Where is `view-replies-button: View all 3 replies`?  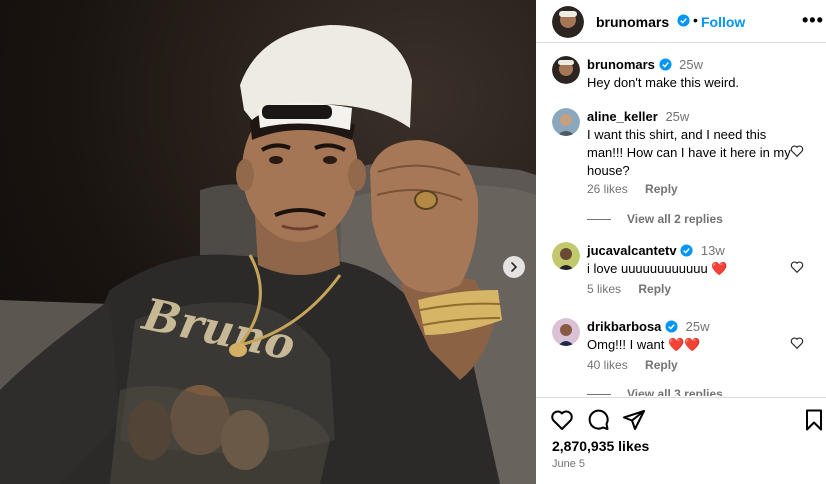 view-replies-button: View all 3 replies is located at coordinates (655, 391).